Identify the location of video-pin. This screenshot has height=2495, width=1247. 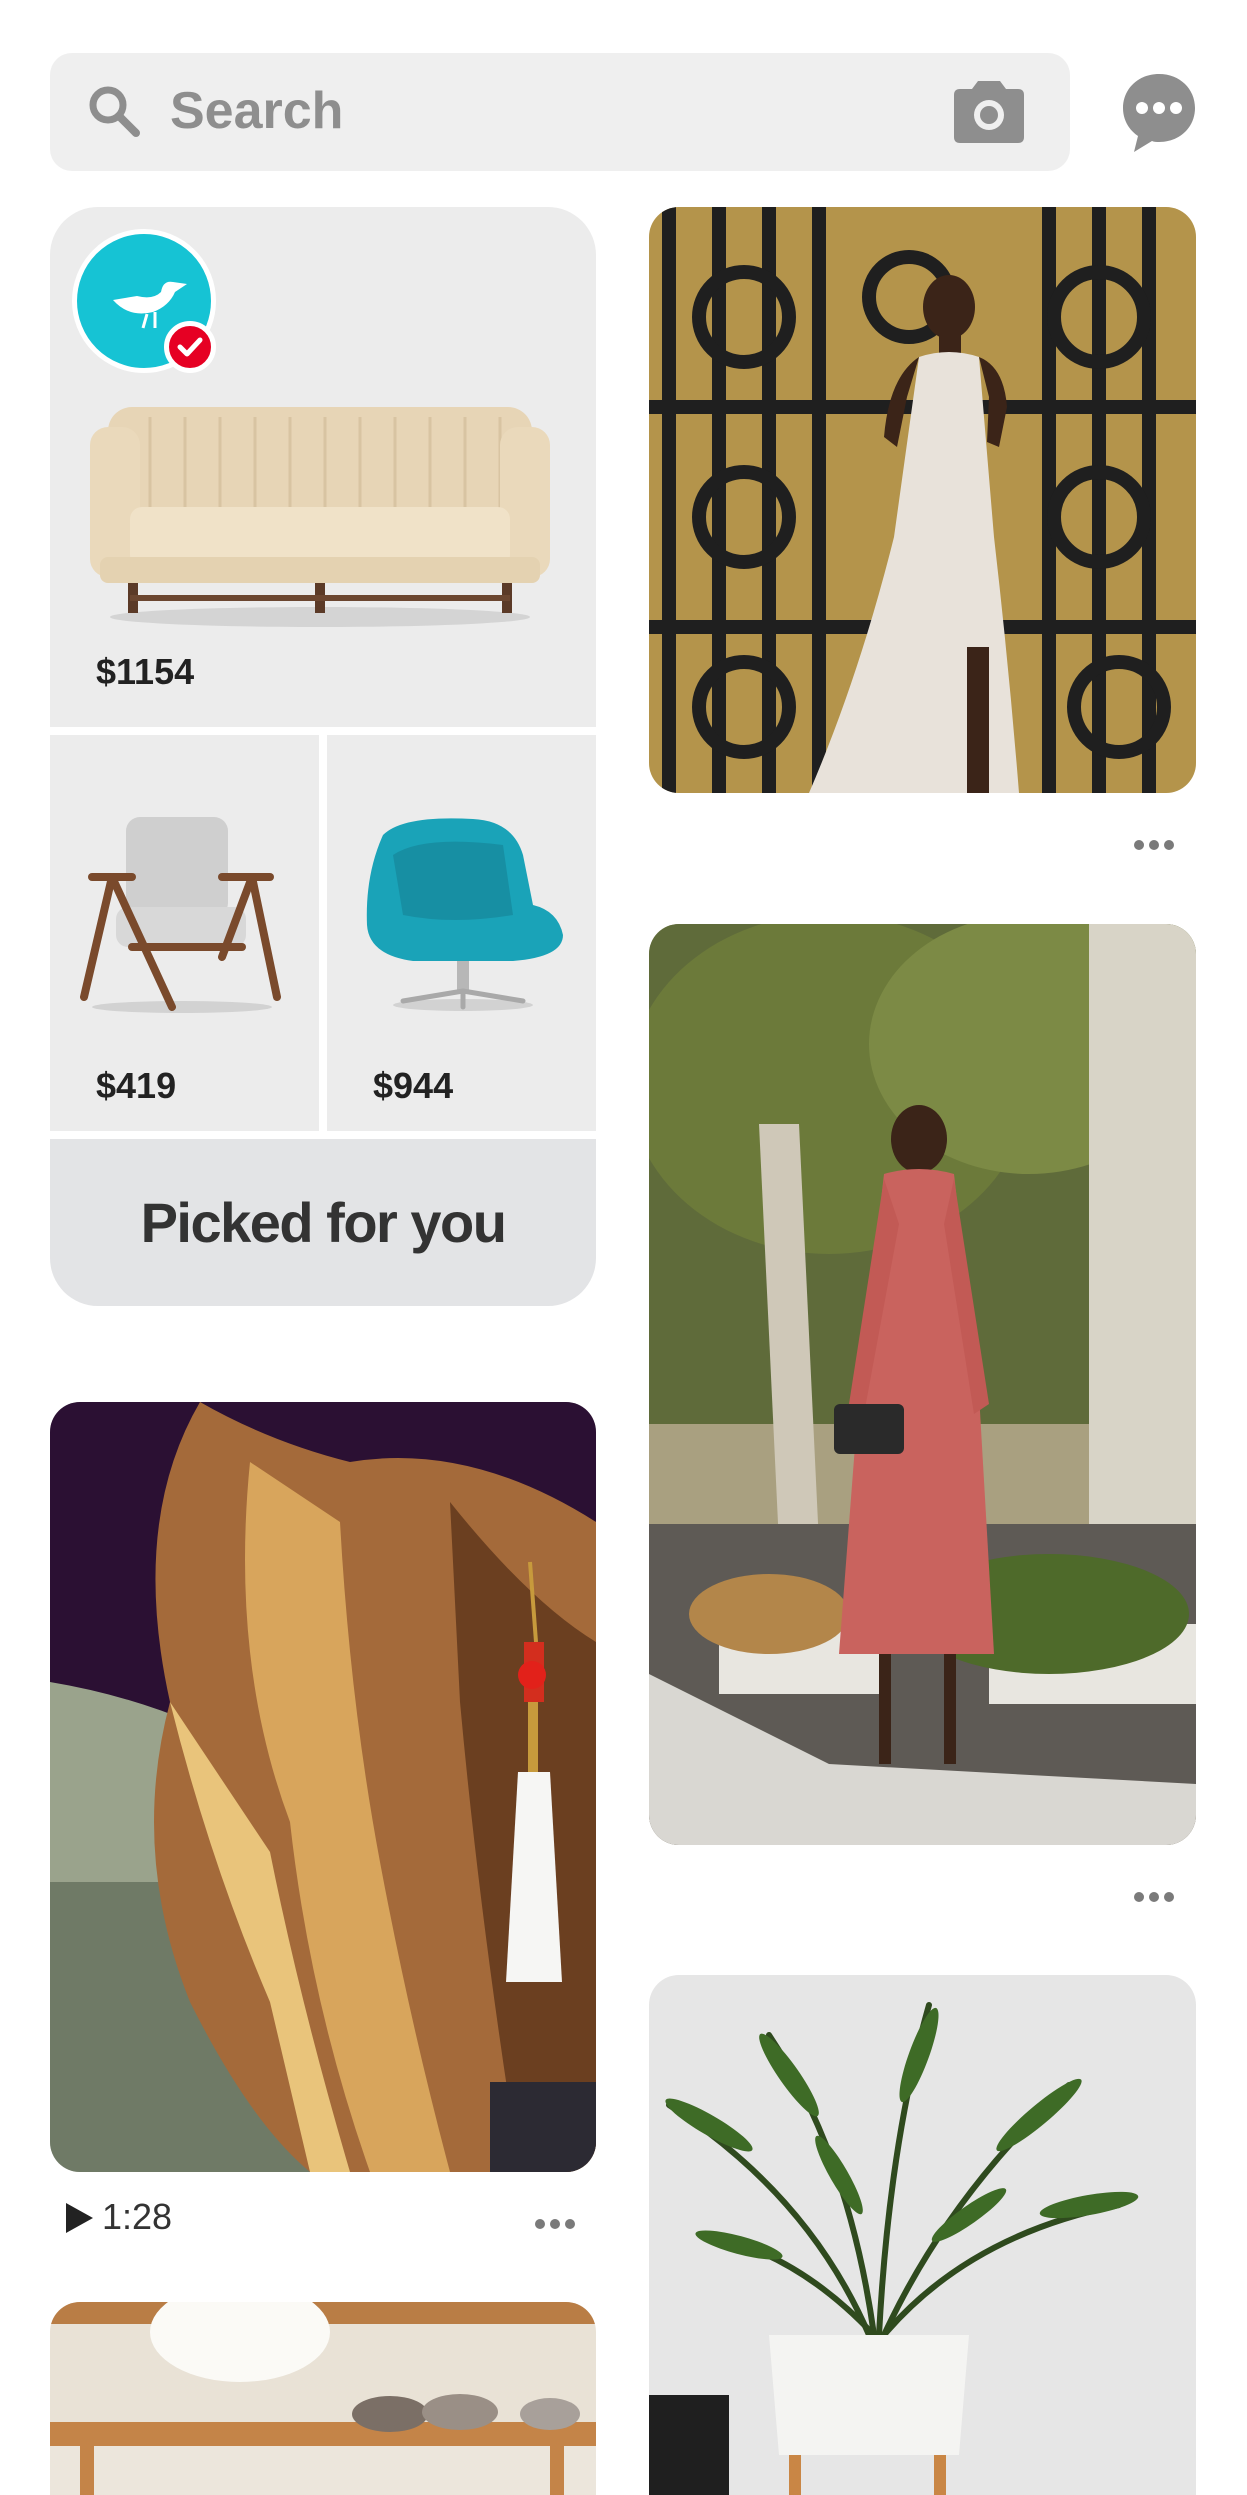
(323, 1787).